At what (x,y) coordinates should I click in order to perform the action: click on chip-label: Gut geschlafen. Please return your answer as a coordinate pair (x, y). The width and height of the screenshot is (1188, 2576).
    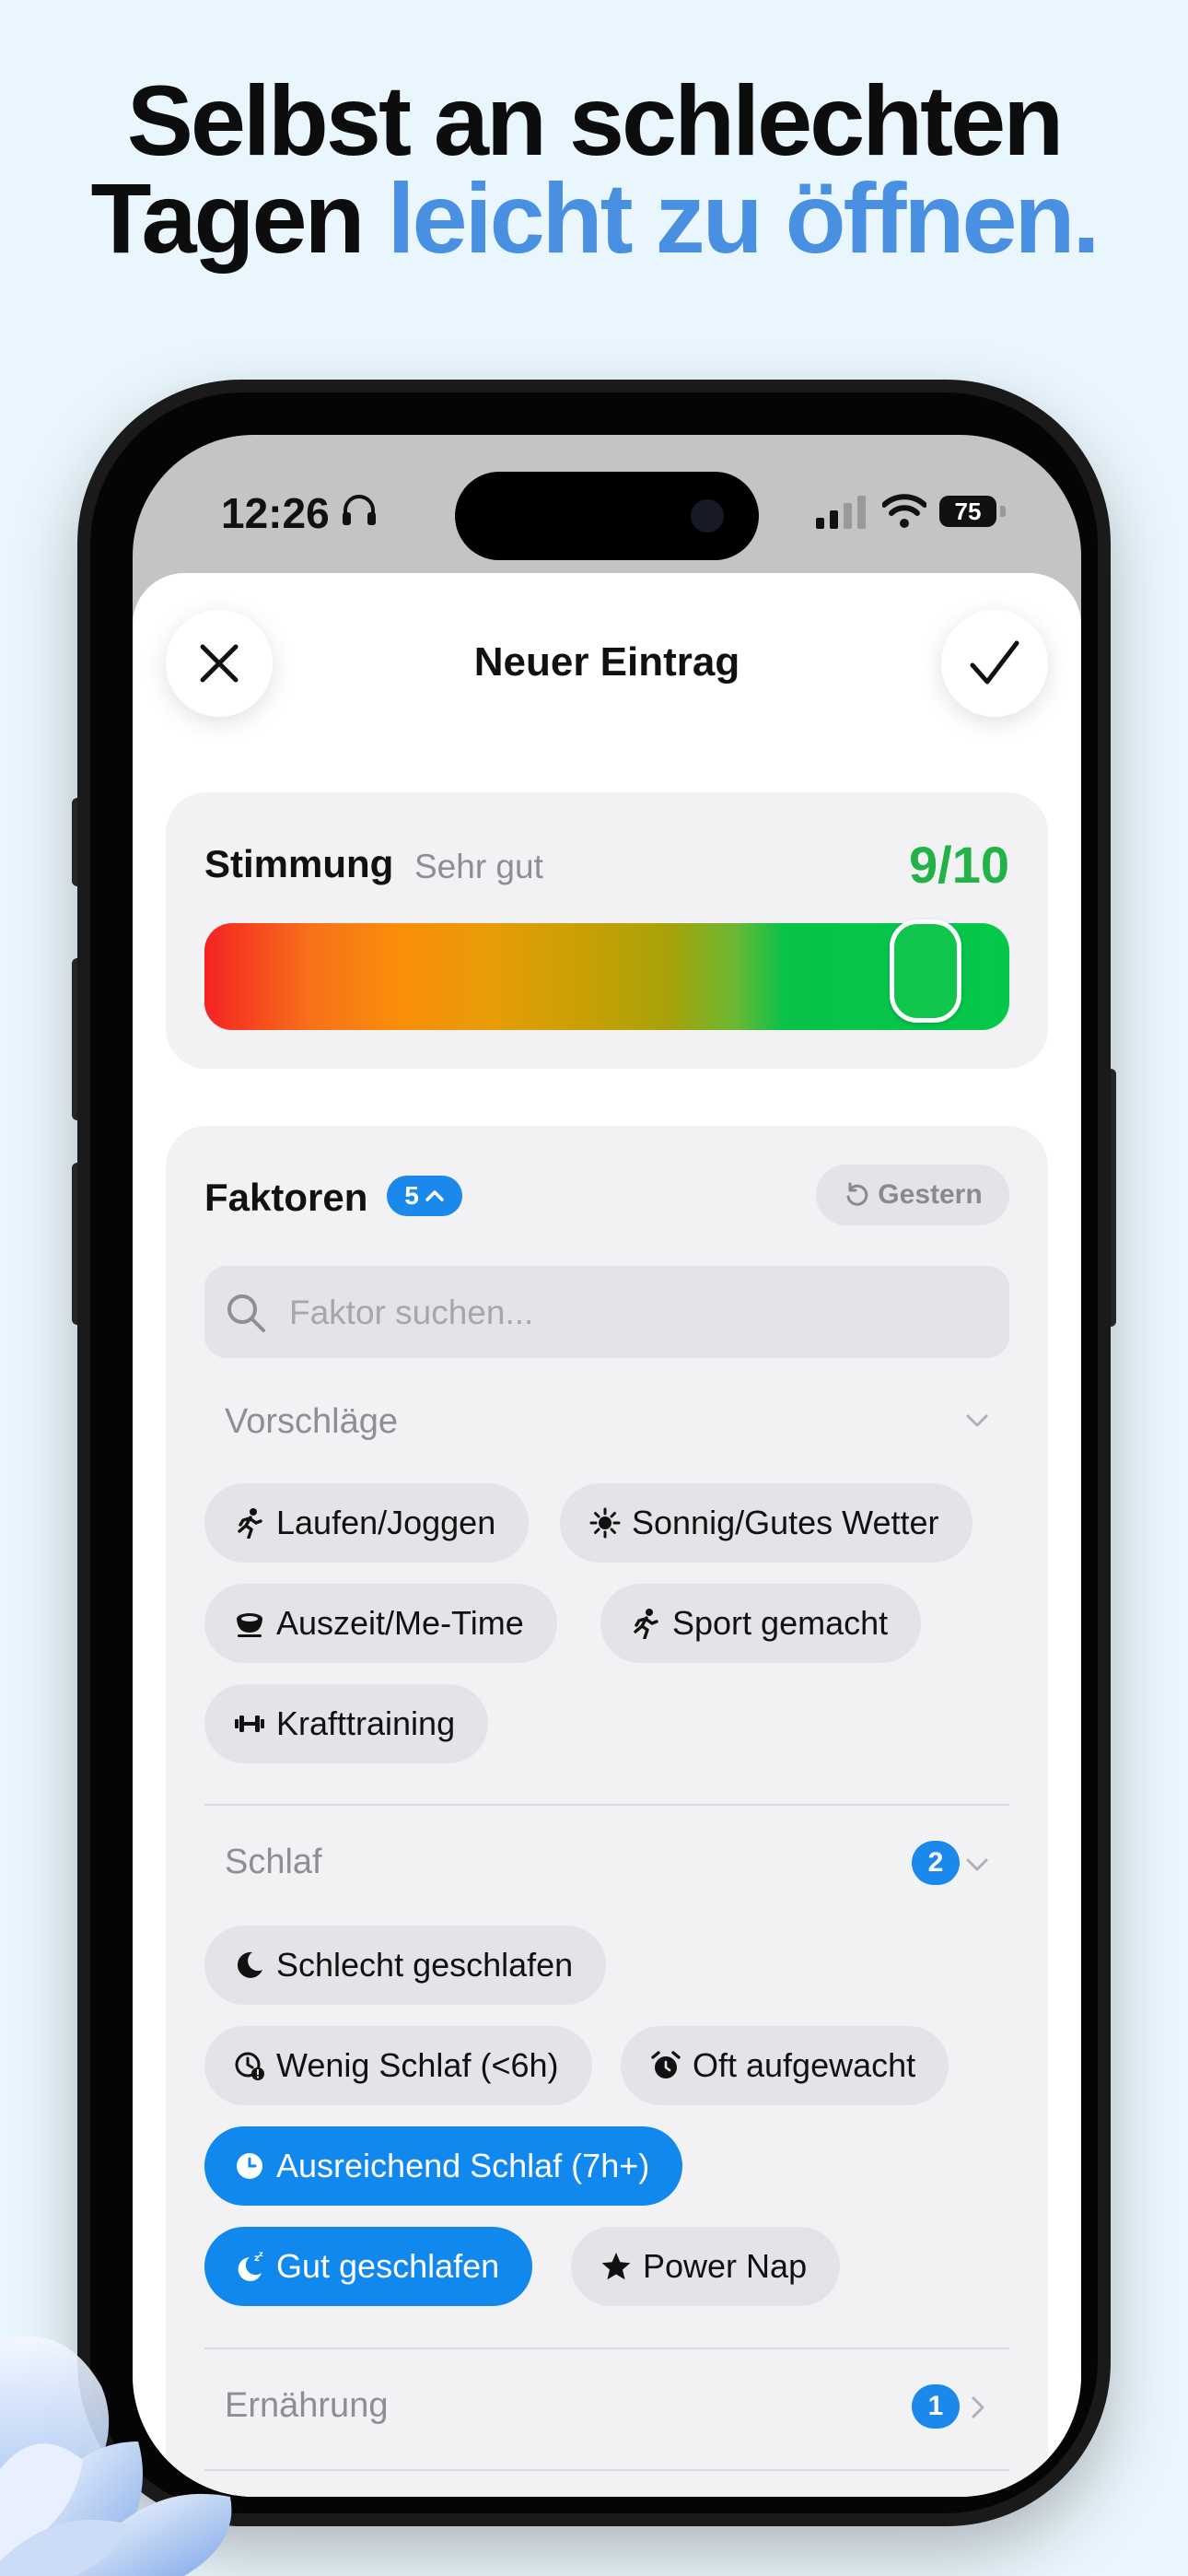
    Looking at the image, I should click on (388, 2266).